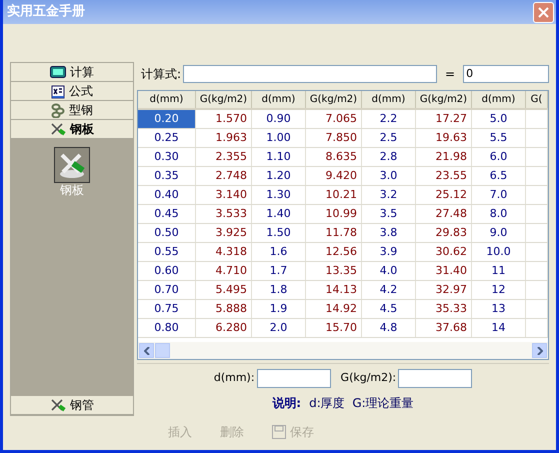 The width and height of the screenshot is (559, 453). I want to click on table-cell: 0.50, so click(167, 233).